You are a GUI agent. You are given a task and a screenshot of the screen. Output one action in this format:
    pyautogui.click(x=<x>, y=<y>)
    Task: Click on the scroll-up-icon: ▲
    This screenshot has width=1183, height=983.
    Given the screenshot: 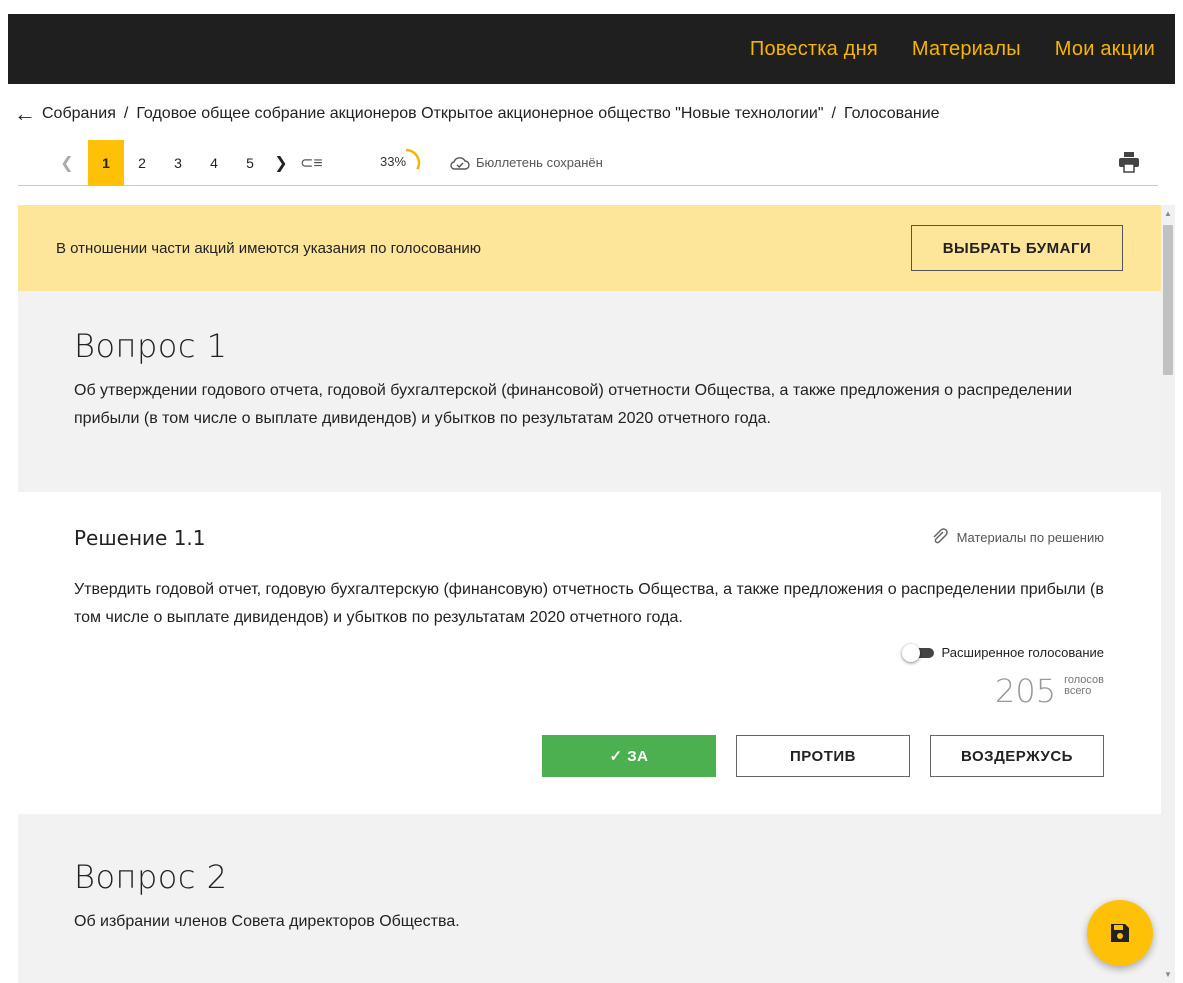 What is the action you would take?
    pyautogui.click(x=1168, y=213)
    